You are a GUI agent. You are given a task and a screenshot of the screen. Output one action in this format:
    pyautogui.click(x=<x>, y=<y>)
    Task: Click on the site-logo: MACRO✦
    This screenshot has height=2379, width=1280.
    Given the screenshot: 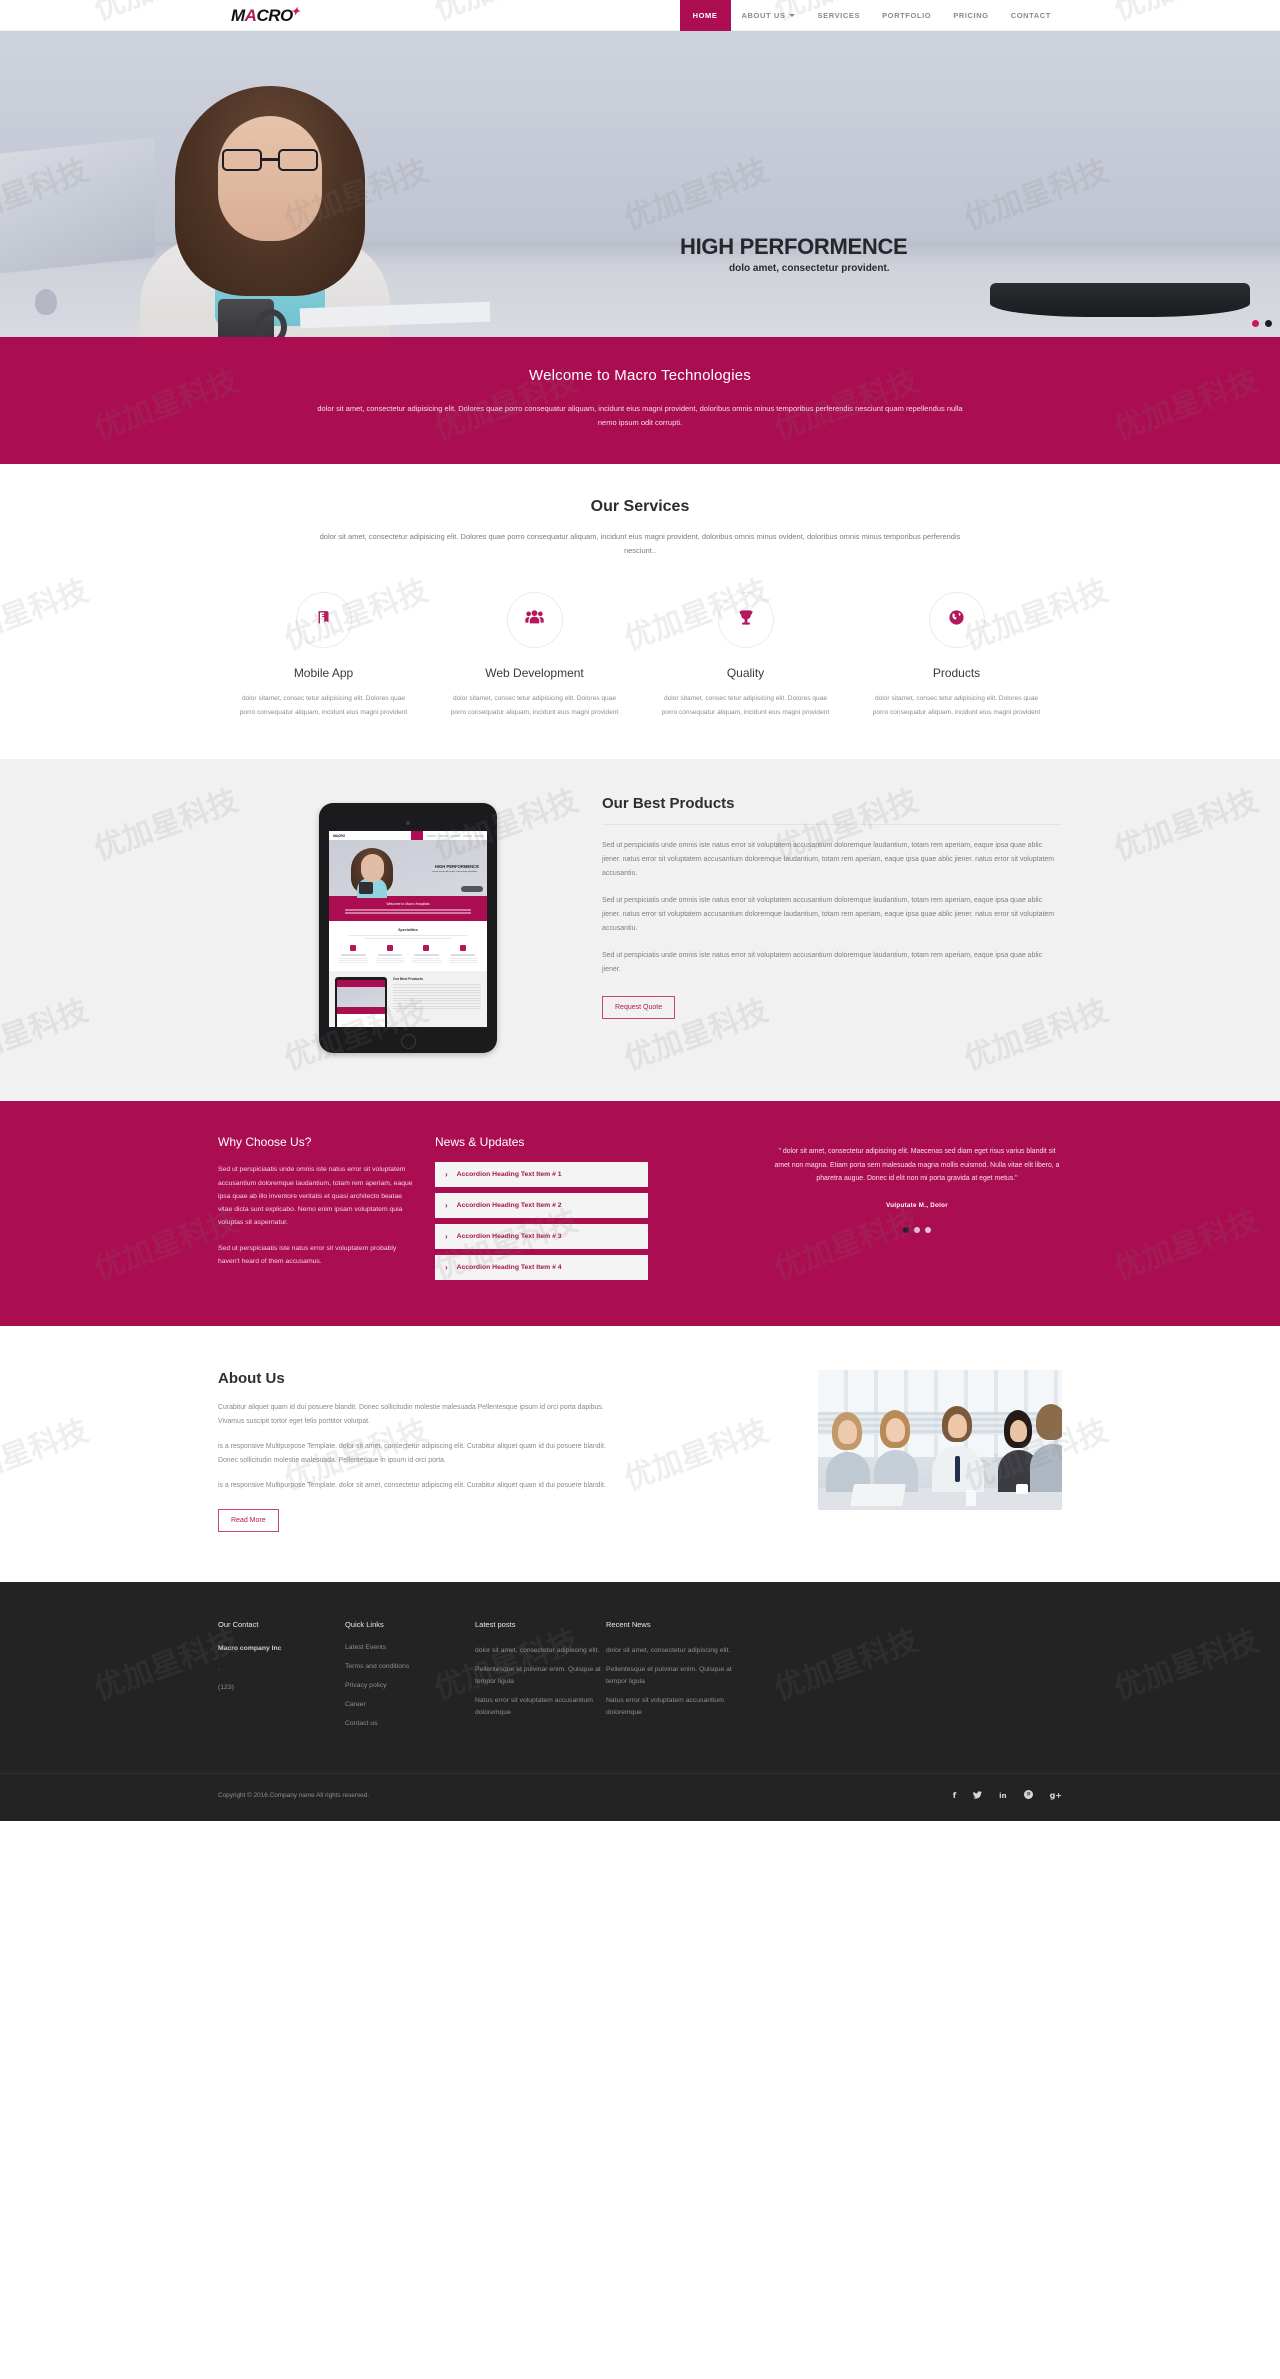 What is the action you would take?
    pyautogui.click(x=266, y=16)
    